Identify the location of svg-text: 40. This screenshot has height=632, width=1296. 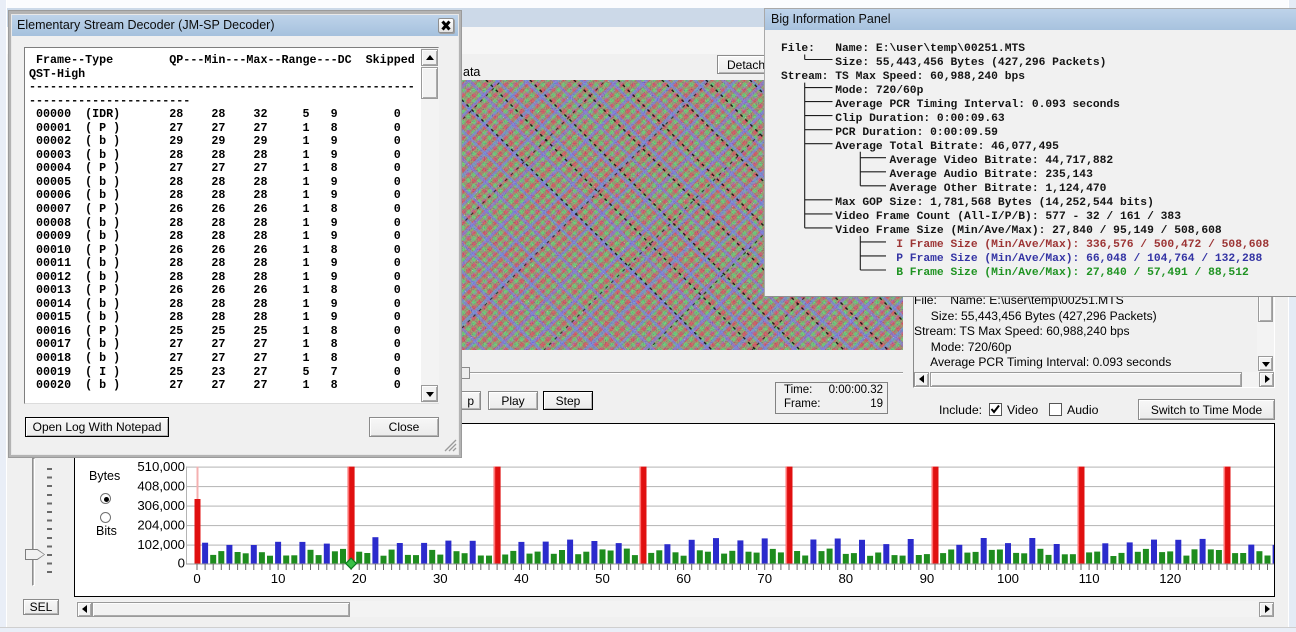
(521, 578).